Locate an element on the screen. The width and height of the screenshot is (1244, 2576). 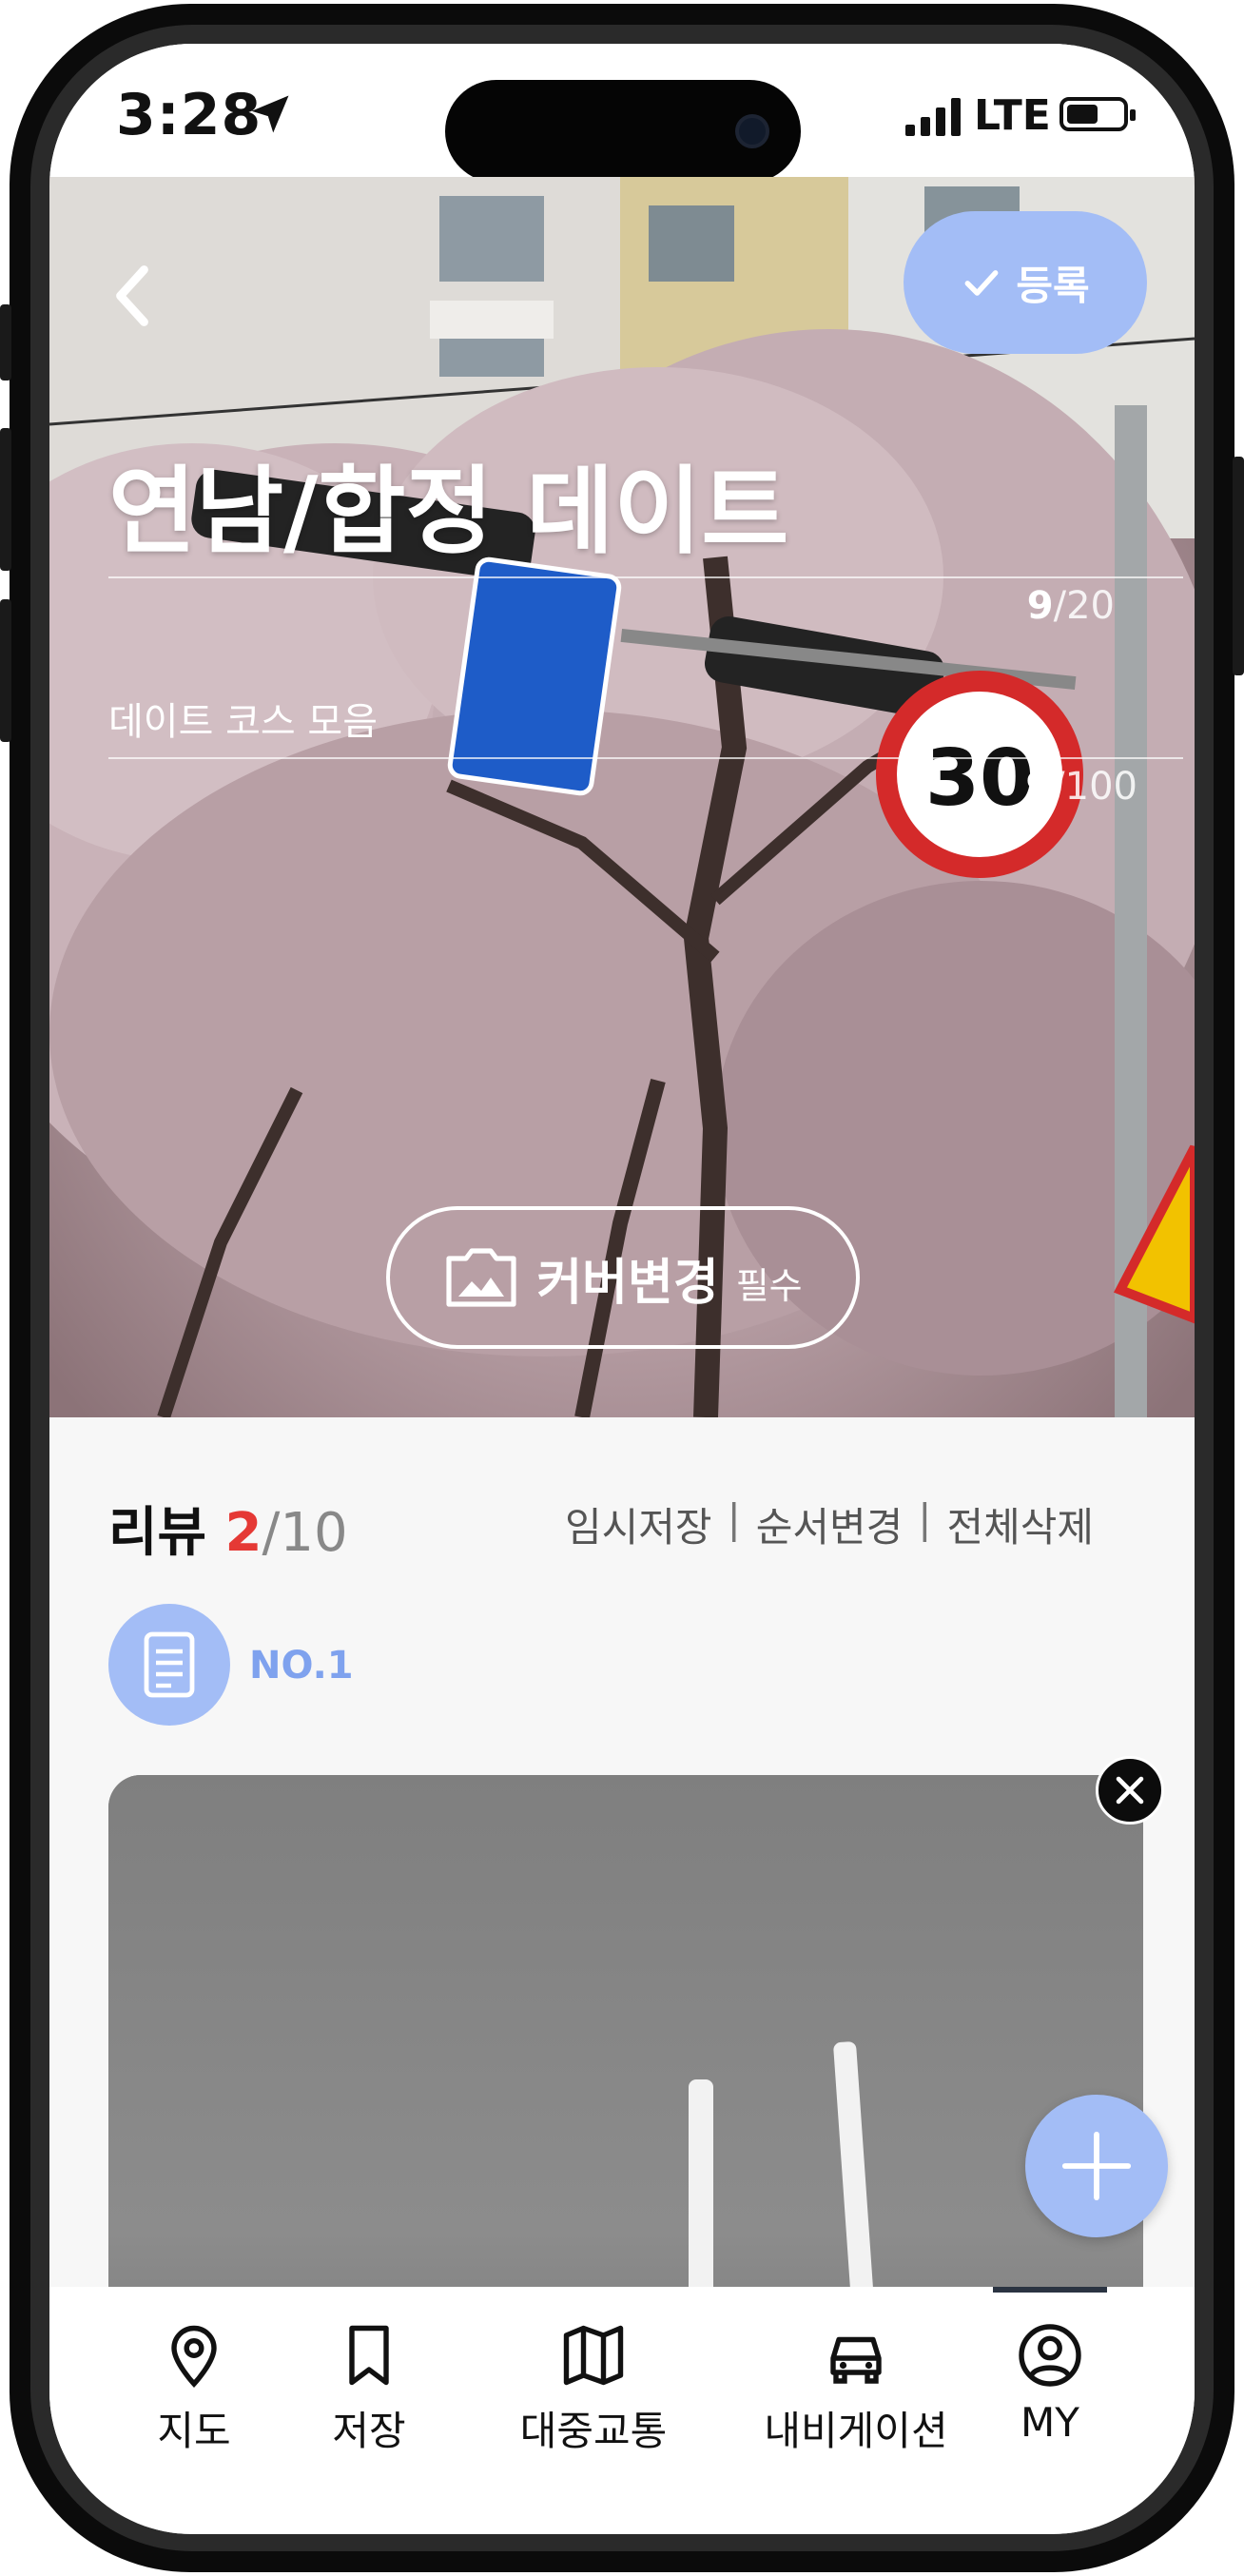
signal-icon is located at coordinates (933, 117).